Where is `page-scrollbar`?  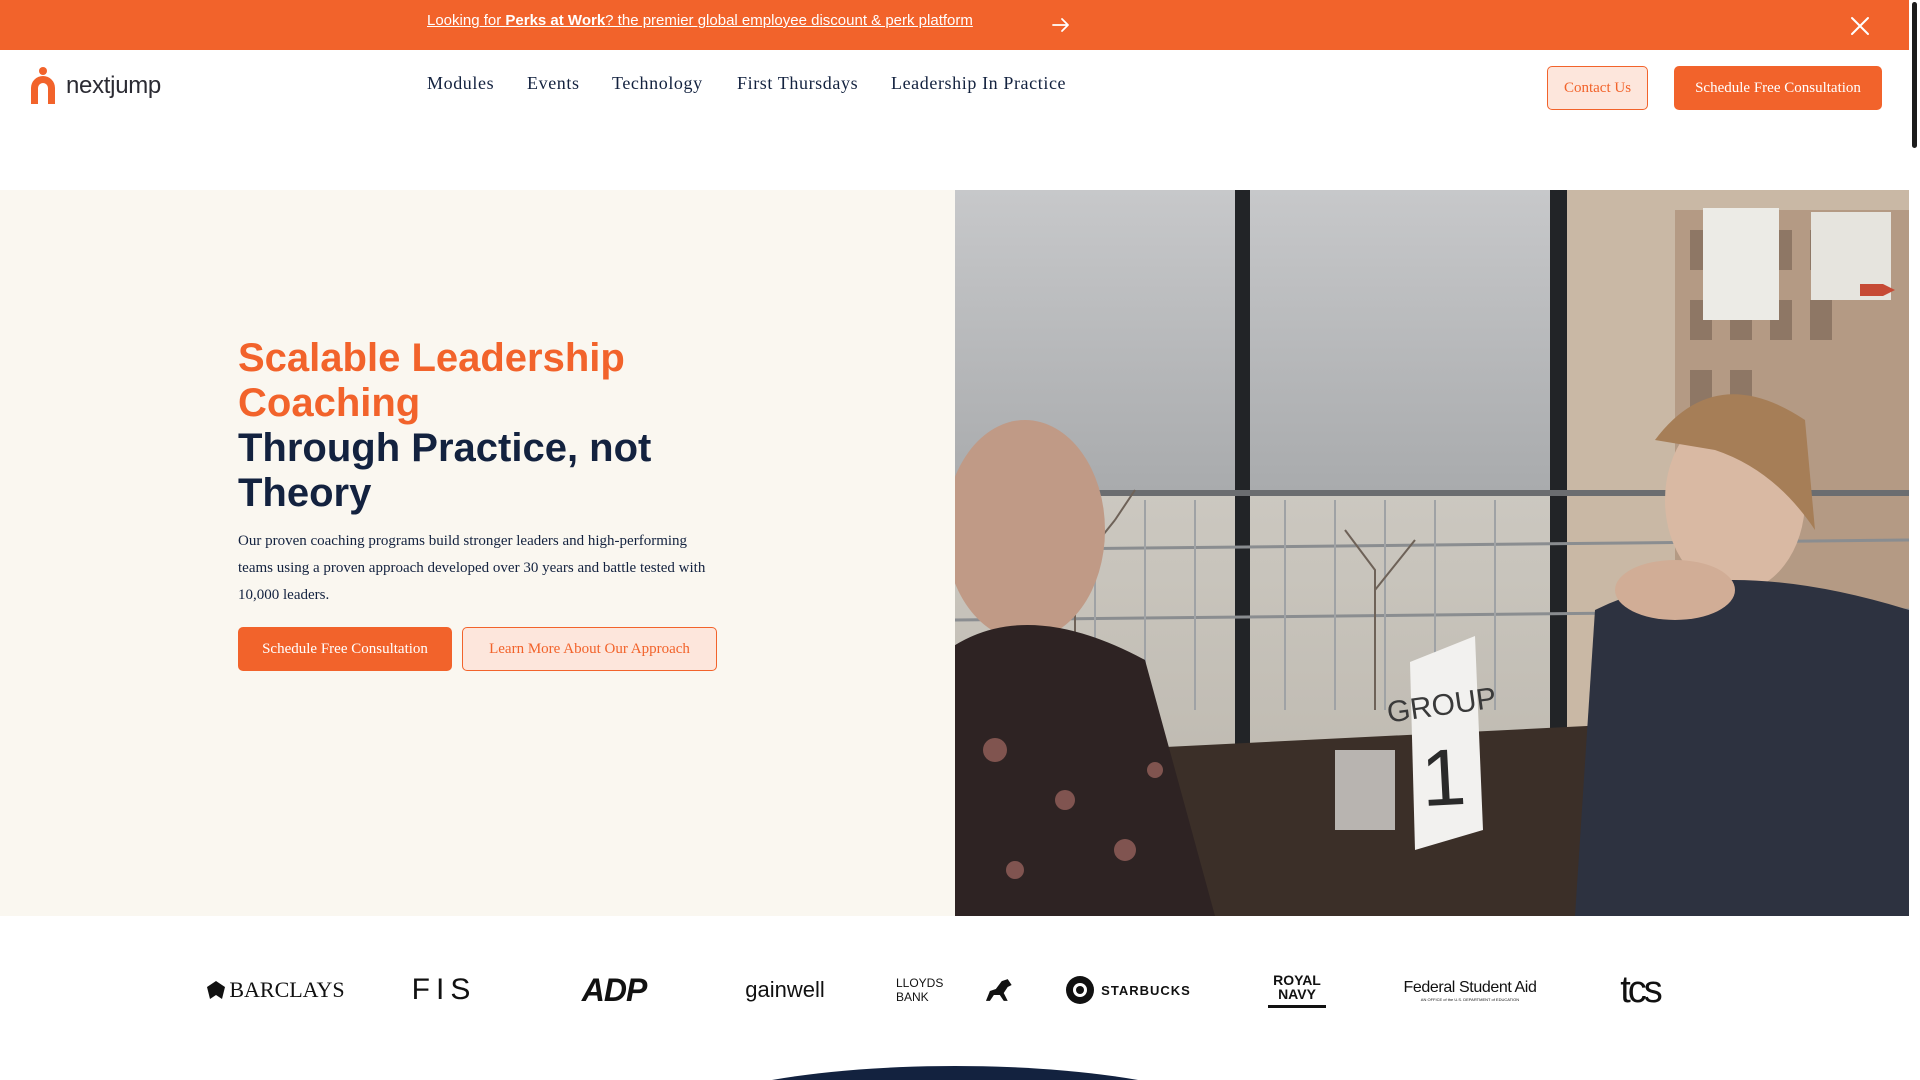 page-scrollbar is located at coordinates (1914, 540).